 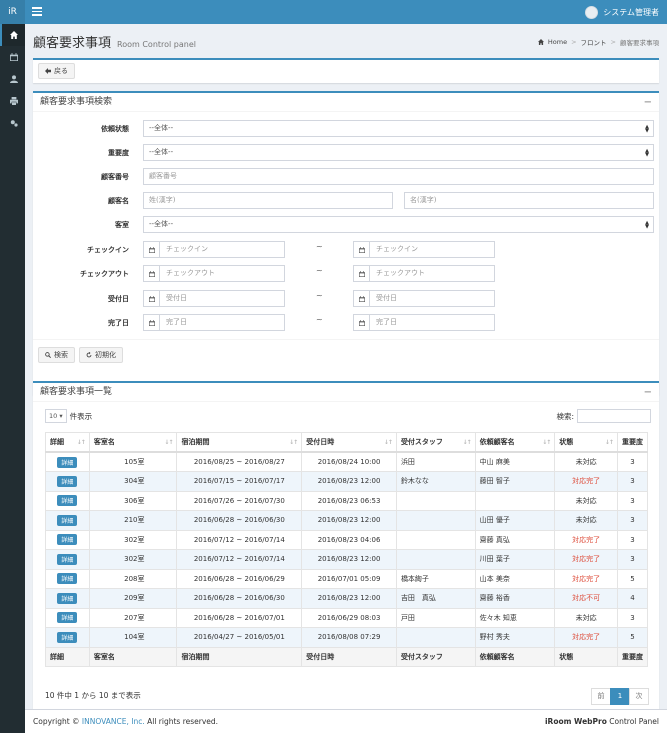 What do you see at coordinates (435, 598) in the screenshot?
I see `table-cell: 吉田 真弘` at bounding box center [435, 598].